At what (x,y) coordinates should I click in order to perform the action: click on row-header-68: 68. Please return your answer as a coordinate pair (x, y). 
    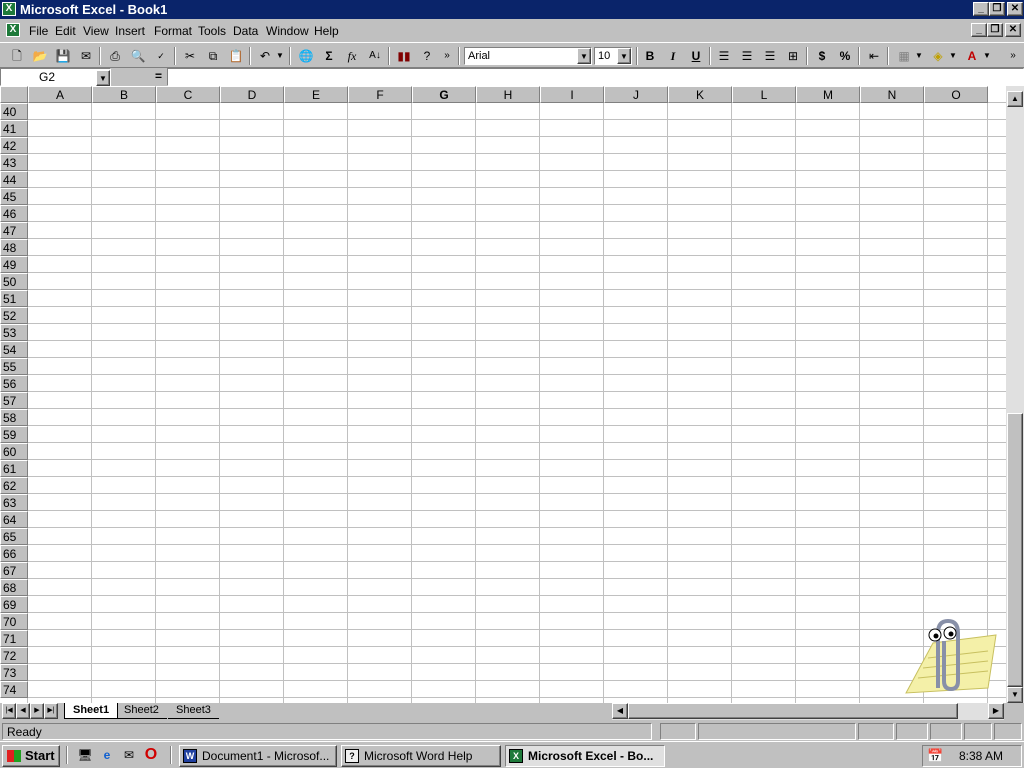
    Looking at the image, I should click on (14, 587).